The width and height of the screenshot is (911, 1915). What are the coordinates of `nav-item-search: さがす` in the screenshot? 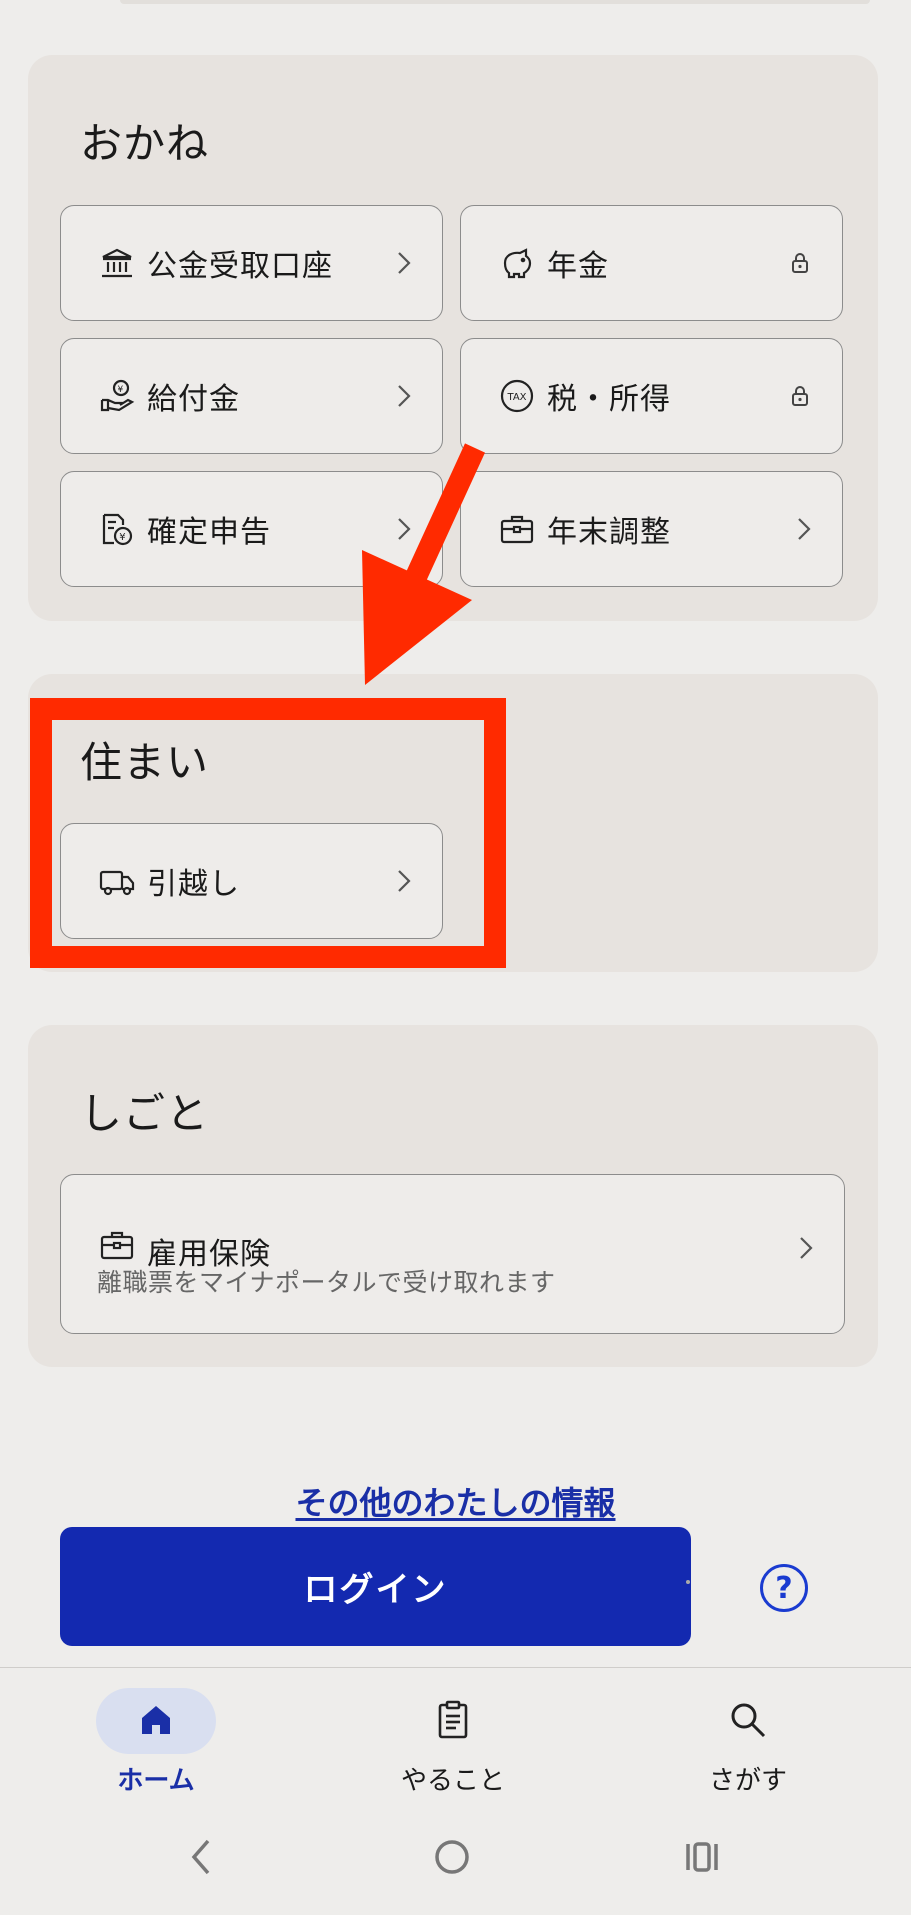 It's located at (748, 1733).